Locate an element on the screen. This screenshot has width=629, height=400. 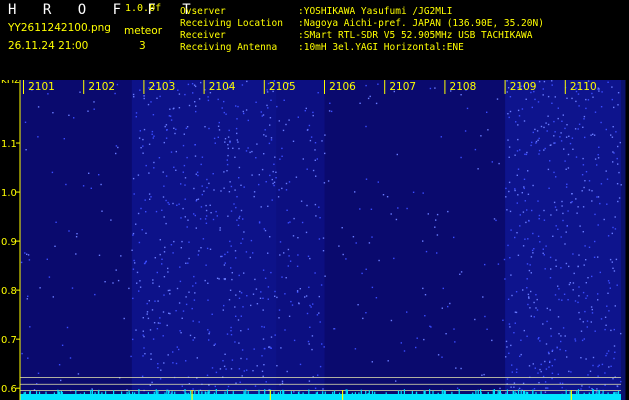
info-value: :YOSHIKAWA Yasufumi /JG2MLI is located at coordinates (375, 11).